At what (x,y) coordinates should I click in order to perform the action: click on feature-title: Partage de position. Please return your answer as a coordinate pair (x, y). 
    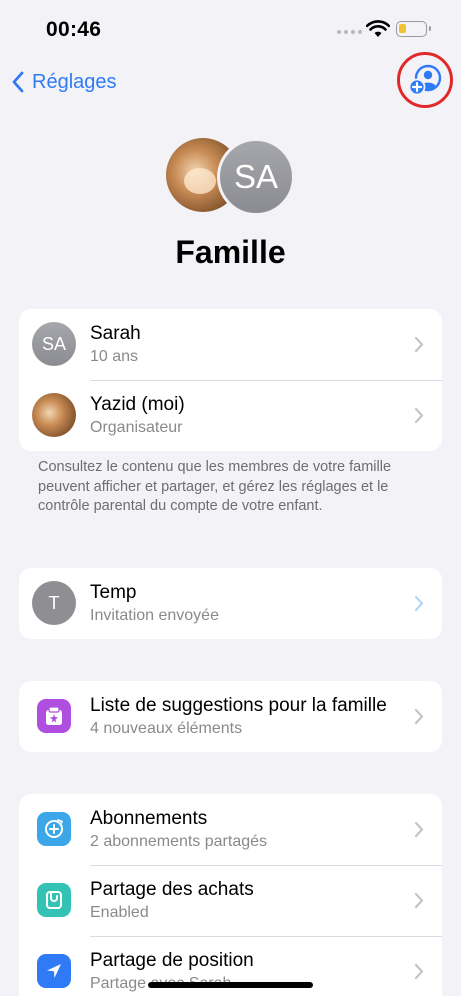
    Looking at the image, I should click on (172, 960).